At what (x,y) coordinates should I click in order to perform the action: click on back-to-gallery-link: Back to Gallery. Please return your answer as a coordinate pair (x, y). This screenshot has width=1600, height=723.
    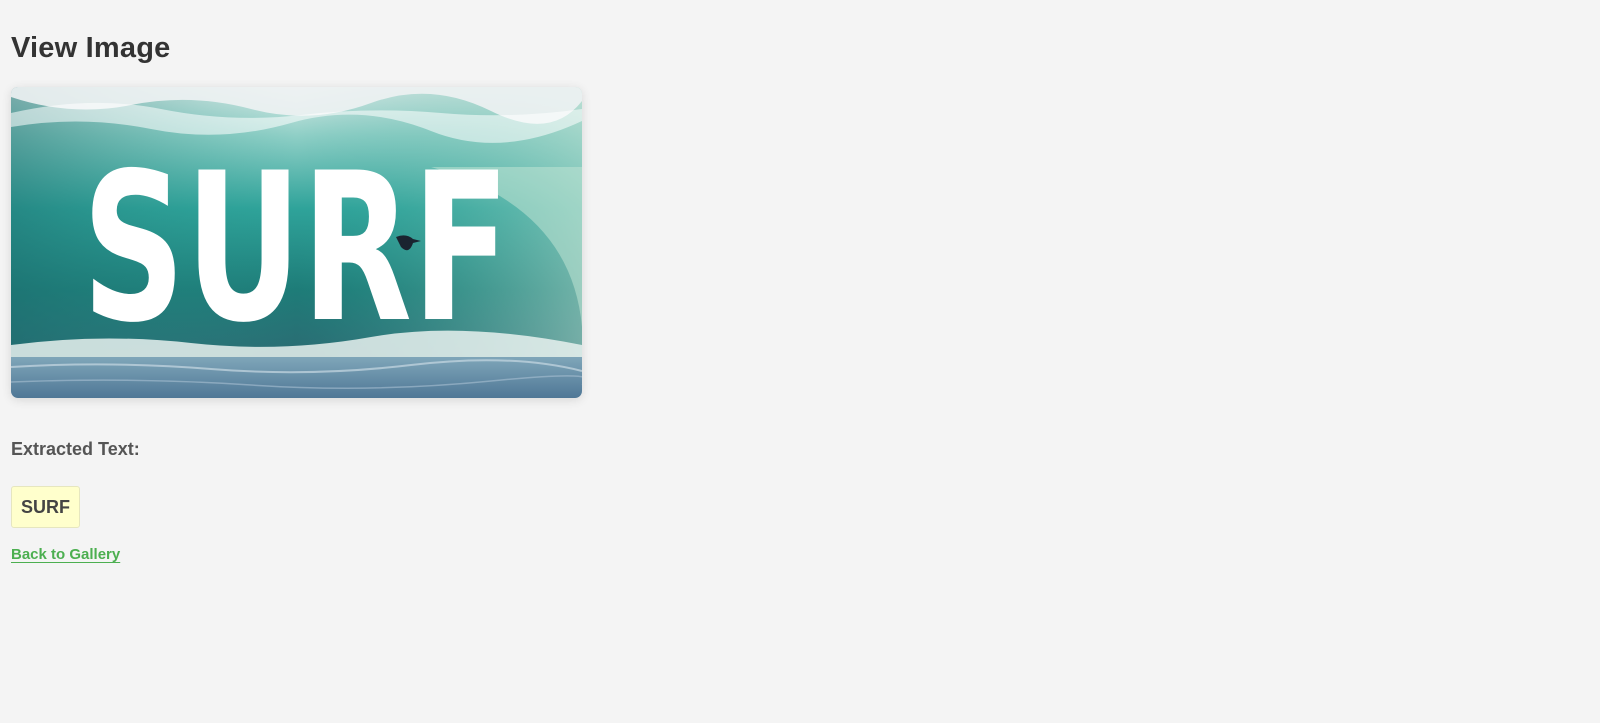
    Looking at the image, I should click on (65, 554).